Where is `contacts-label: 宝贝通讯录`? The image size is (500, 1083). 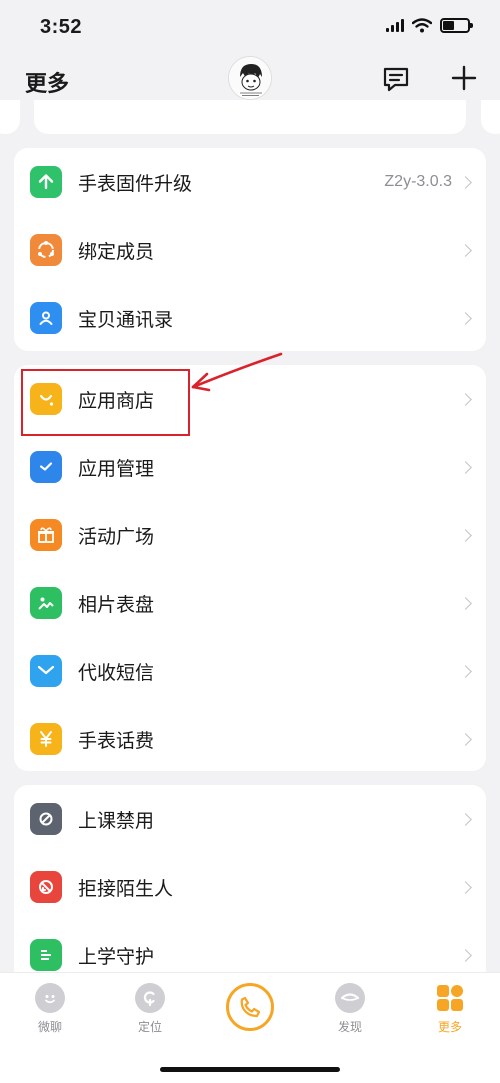 contacts-label: 宝贝通讯录 is located at coordinates (126, 319).